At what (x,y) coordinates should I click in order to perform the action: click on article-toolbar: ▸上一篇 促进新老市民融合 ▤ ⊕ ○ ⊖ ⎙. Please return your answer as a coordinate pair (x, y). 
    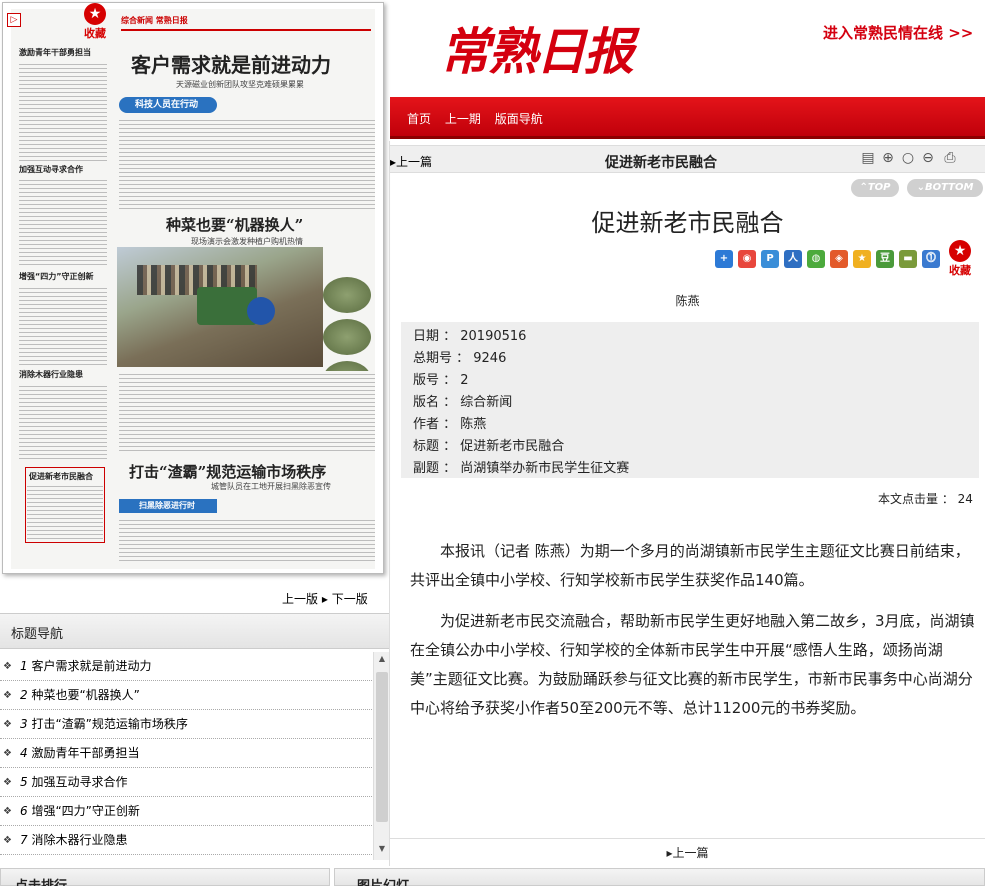
    Looking at the image, I should click on (687, 159).